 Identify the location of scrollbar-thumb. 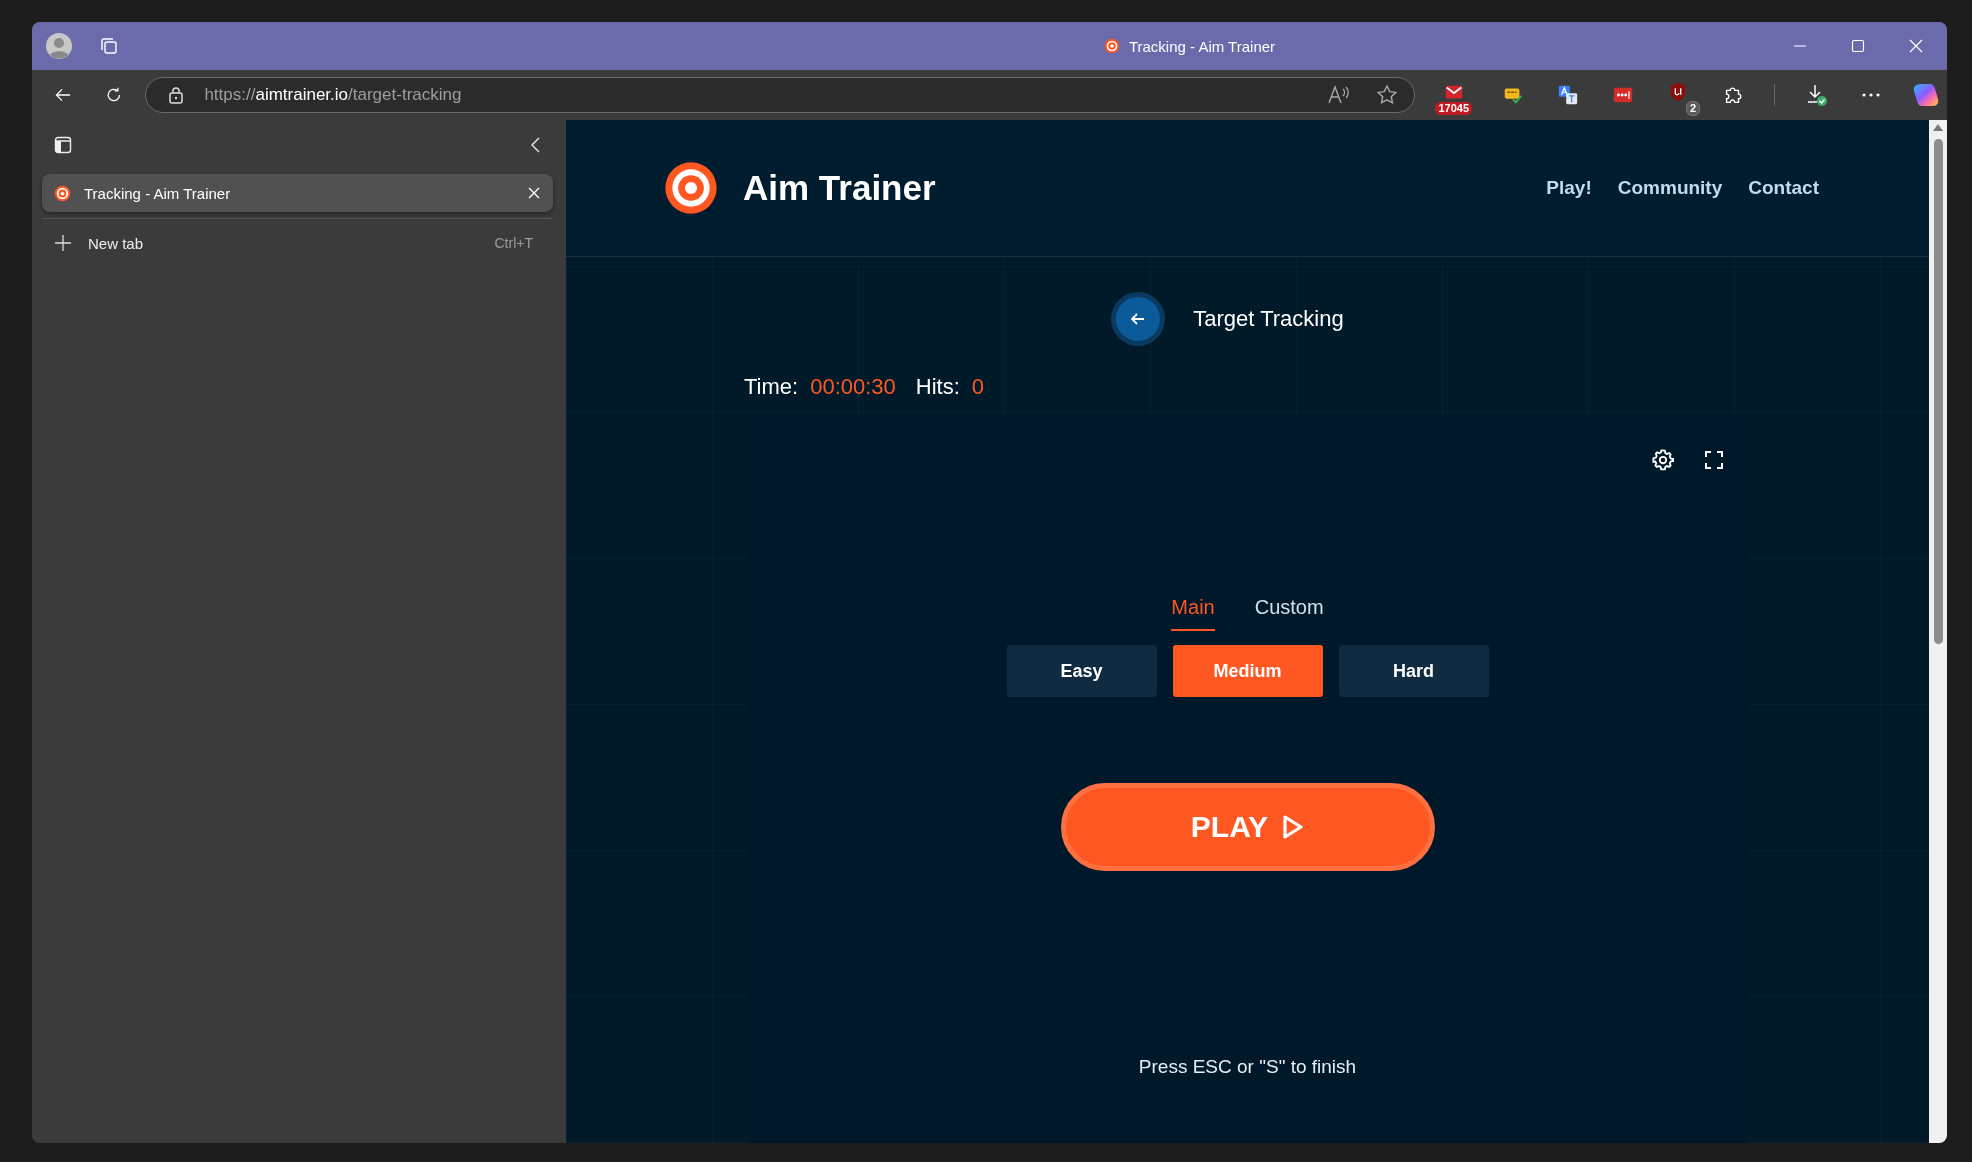
(1938, 391).